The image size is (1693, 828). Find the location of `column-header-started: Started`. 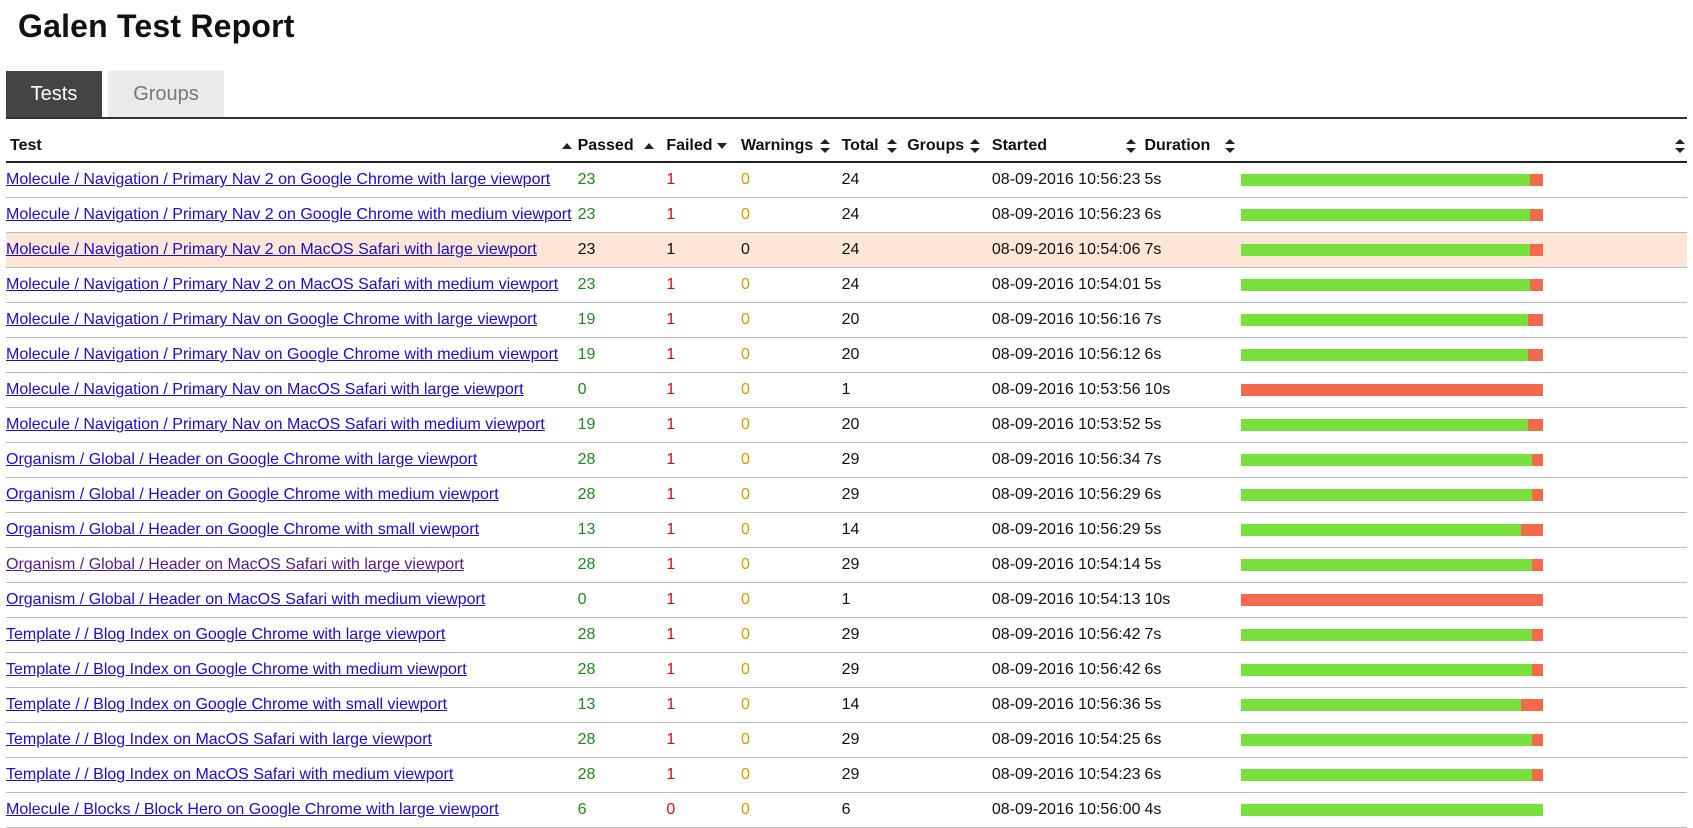

column-header-started: Started is located at coordinates (1063, 147).